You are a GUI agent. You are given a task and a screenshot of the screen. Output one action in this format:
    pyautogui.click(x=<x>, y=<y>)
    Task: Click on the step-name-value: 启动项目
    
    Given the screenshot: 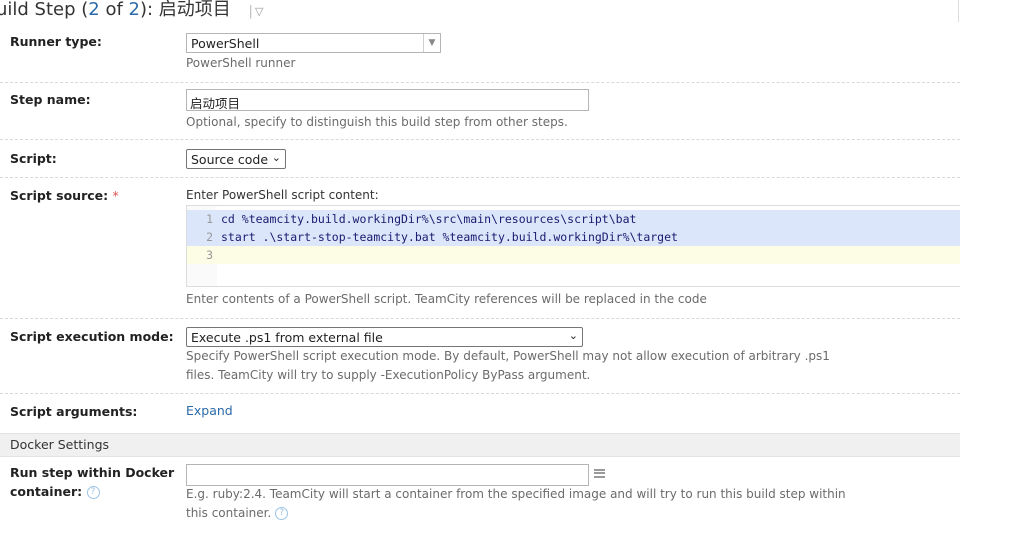 What is the action you would take?
    pyautogui.click(x=215, y=103)
    